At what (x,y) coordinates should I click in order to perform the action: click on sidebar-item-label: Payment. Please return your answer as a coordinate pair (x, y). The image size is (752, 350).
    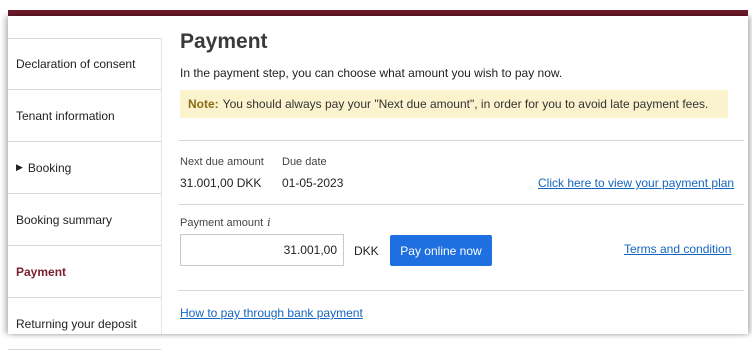
    Looking at the image, I should click on (41, 271).